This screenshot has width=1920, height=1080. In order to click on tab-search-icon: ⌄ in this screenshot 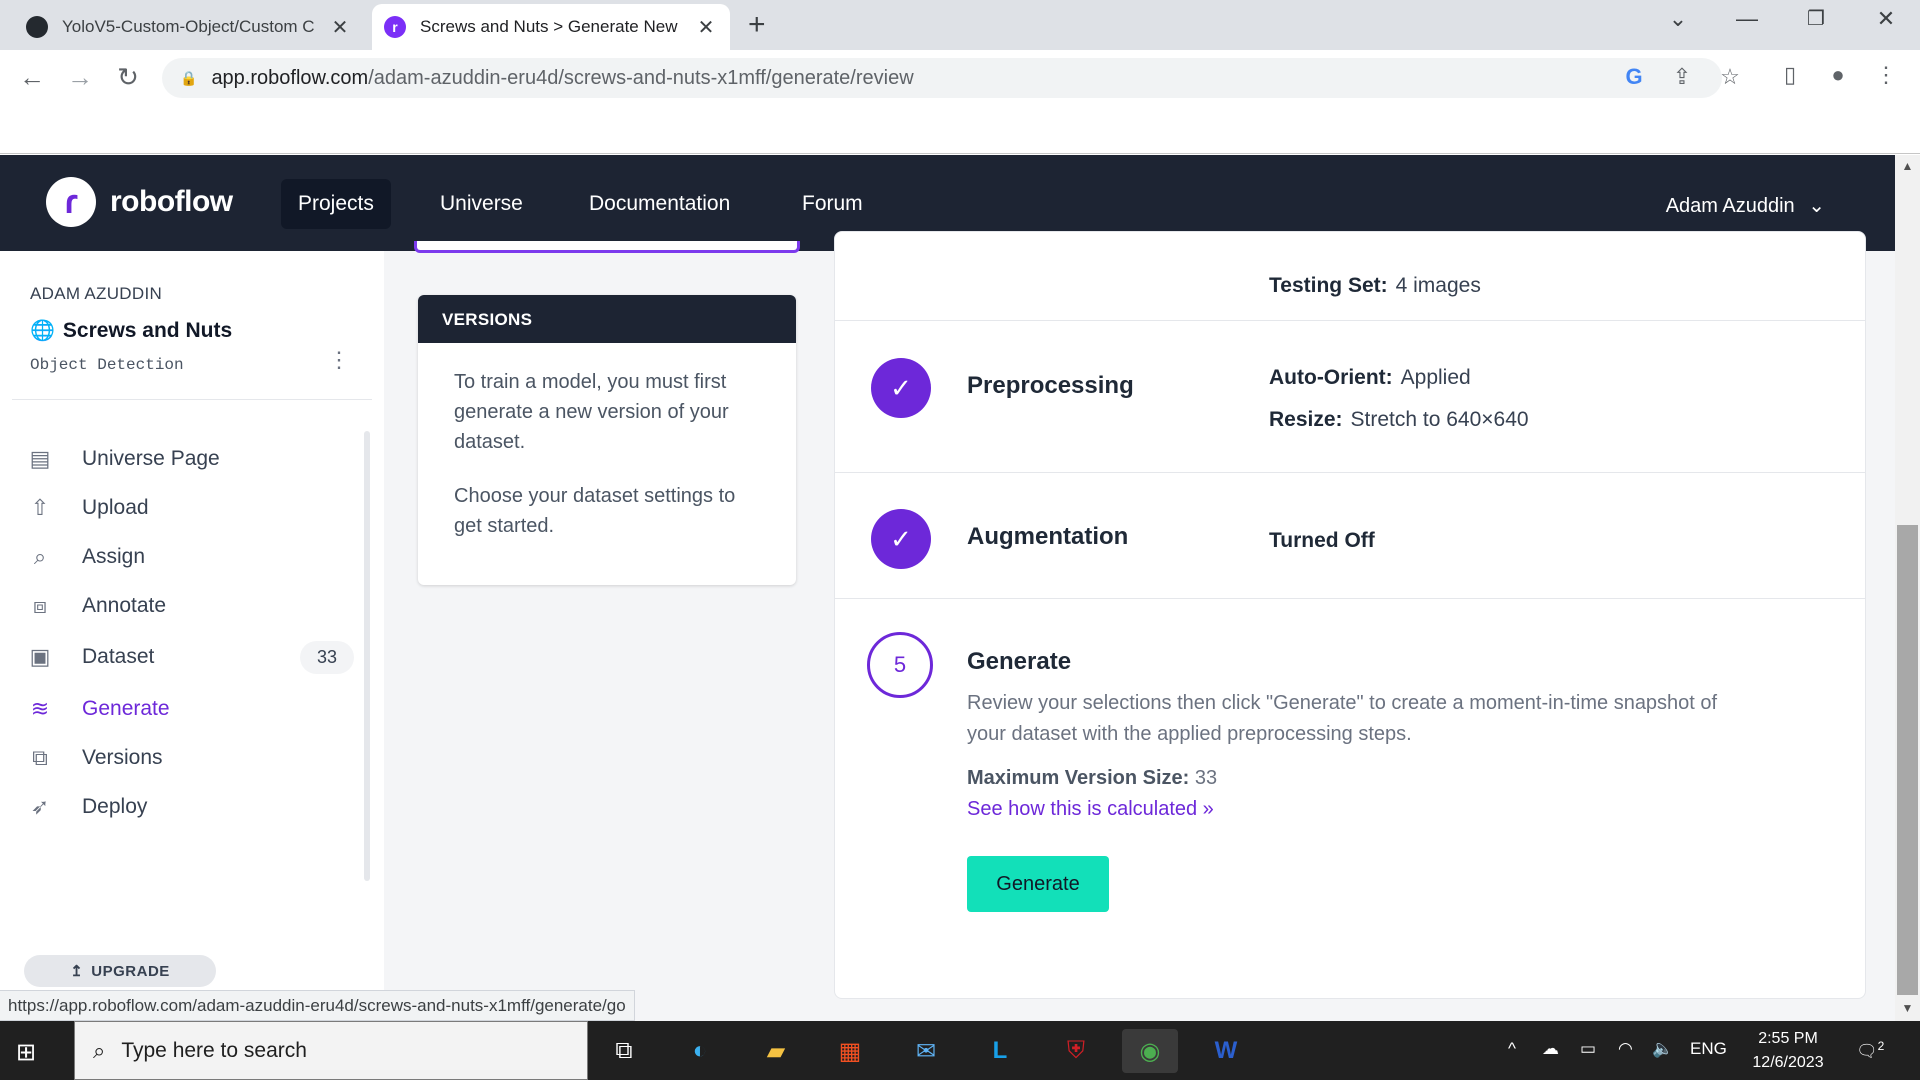, I will do `click(1678, 19)`.